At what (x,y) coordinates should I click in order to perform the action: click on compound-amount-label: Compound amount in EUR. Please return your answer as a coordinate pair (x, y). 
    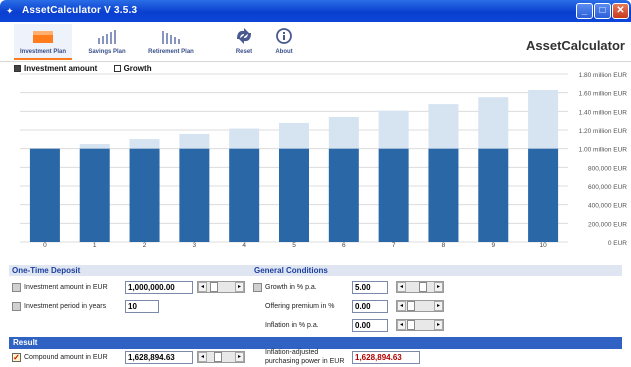
    Looking at the image, I should click on (66, 357).